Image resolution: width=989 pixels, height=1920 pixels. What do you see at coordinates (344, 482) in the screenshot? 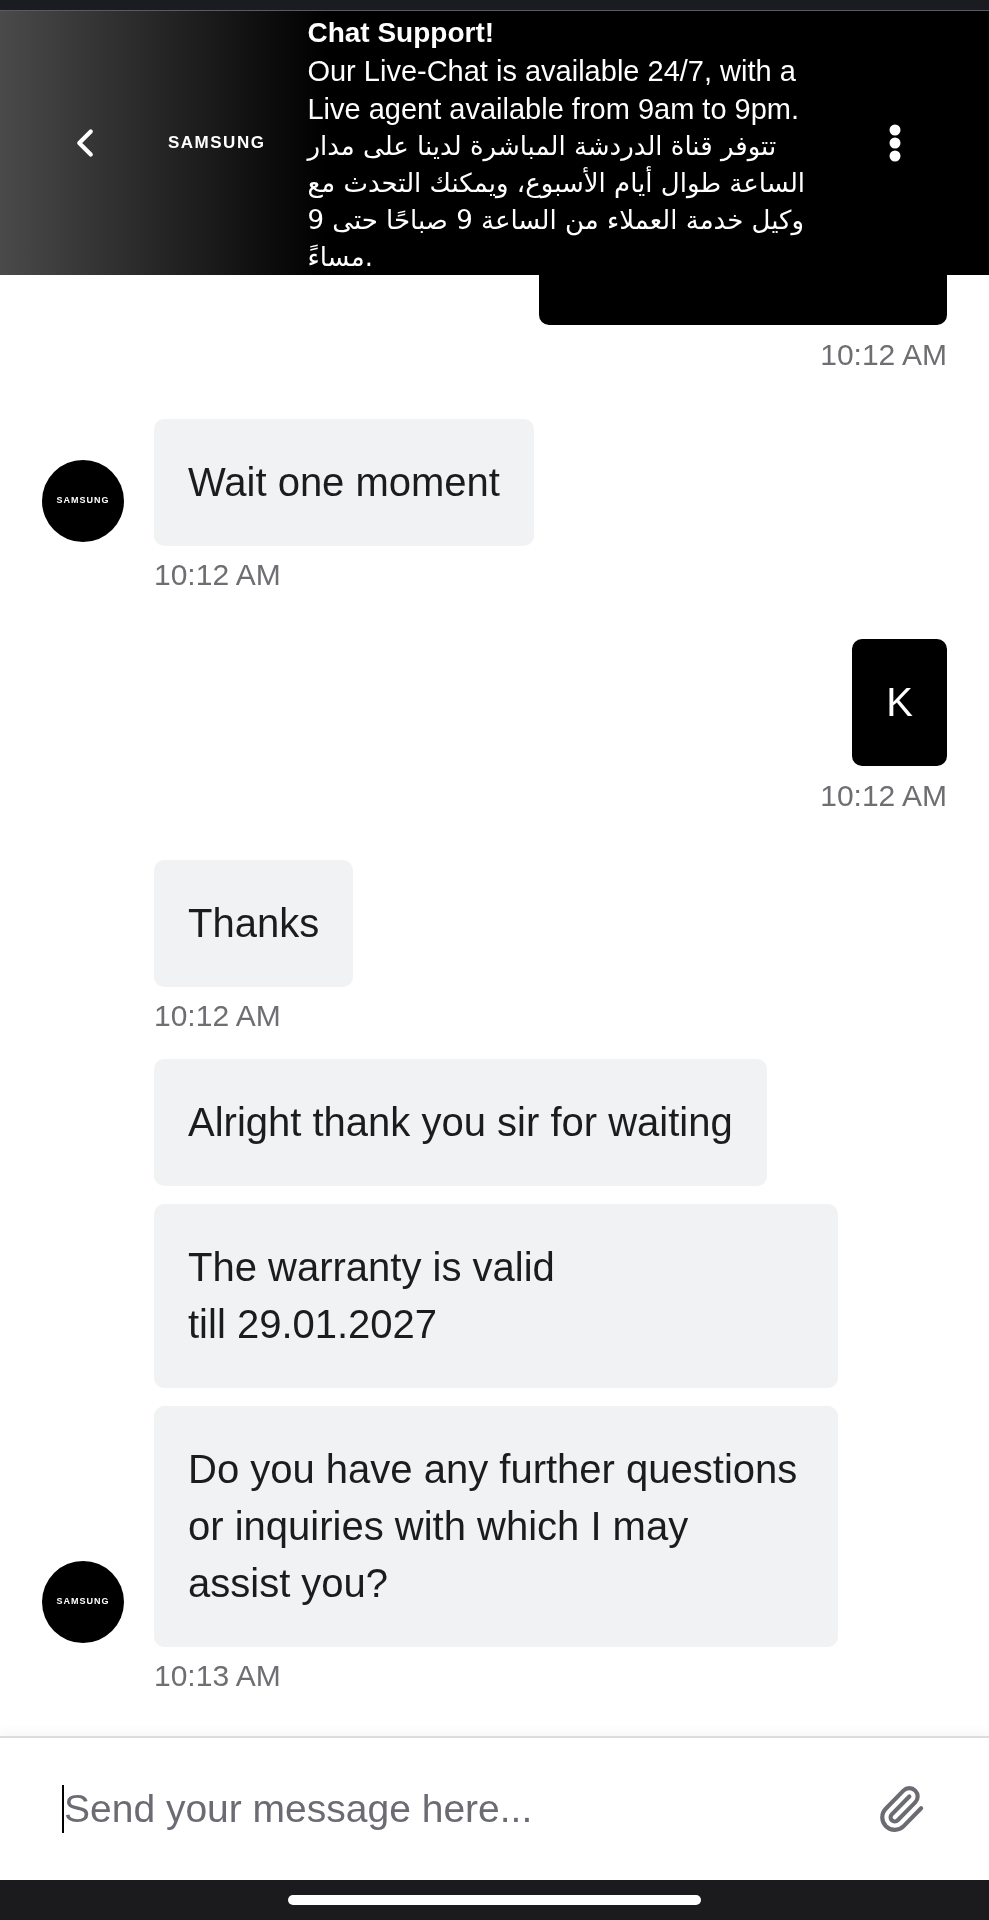
I see `message-bubble: Wait one moment` at bounding box center [344, 482].